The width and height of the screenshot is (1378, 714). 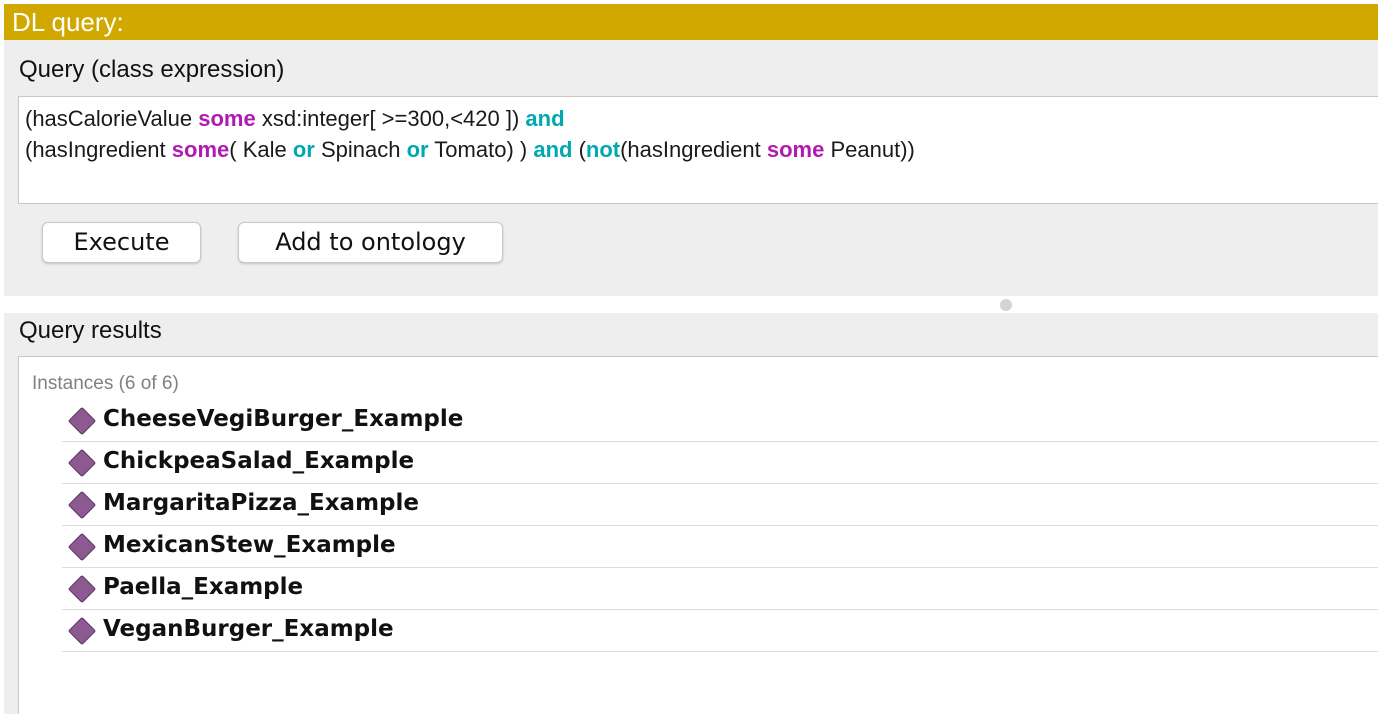 What do you see at coordinates (249, 545) in the screenshot?
I see `instance-label: MexicanStew_Example` at bounding box center [249, 545].